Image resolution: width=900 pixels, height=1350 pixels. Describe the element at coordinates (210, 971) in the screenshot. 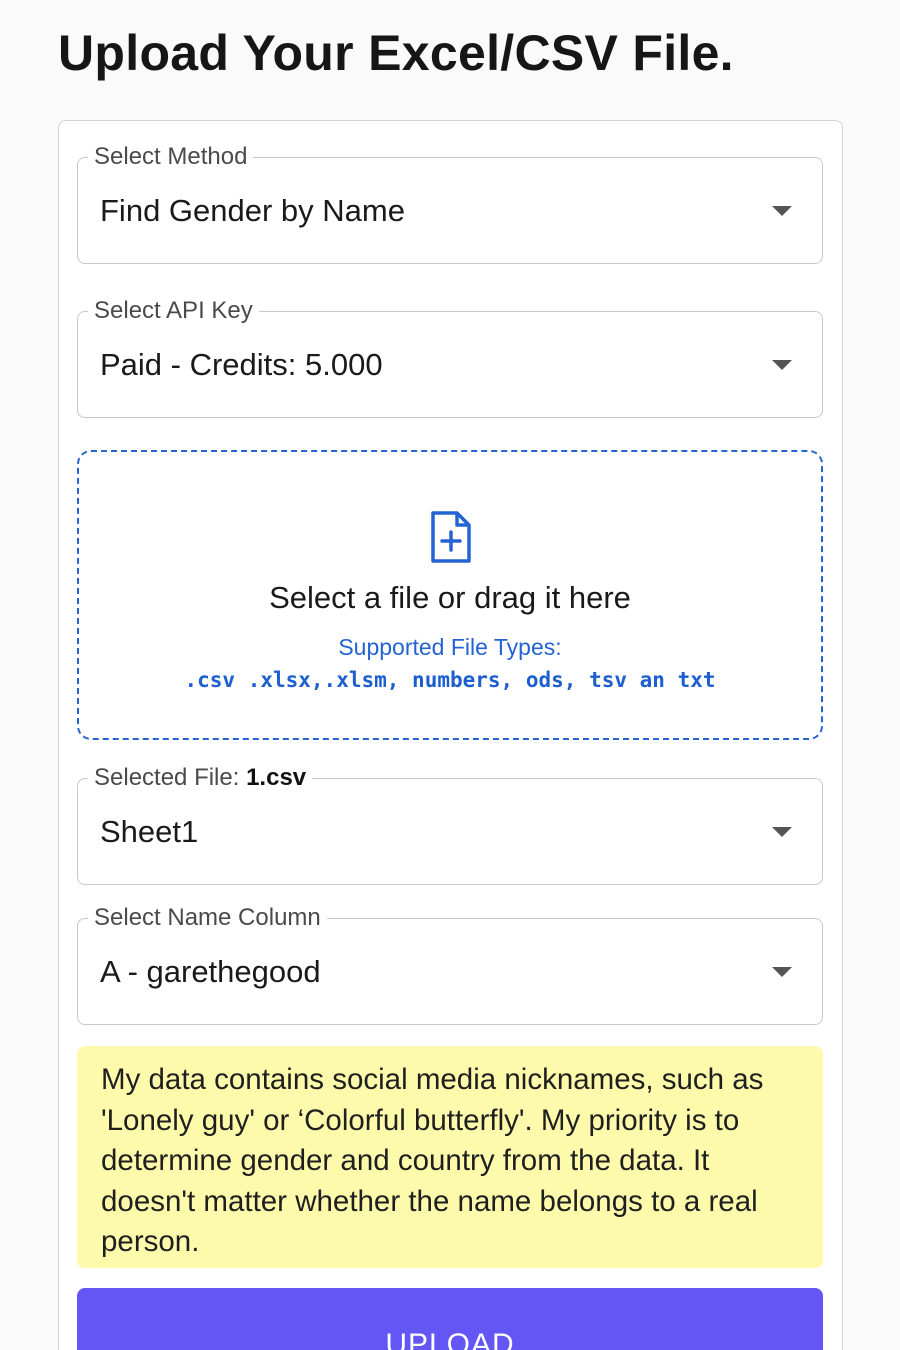

I see `name-column-select-value: A - garethegood` at that location.